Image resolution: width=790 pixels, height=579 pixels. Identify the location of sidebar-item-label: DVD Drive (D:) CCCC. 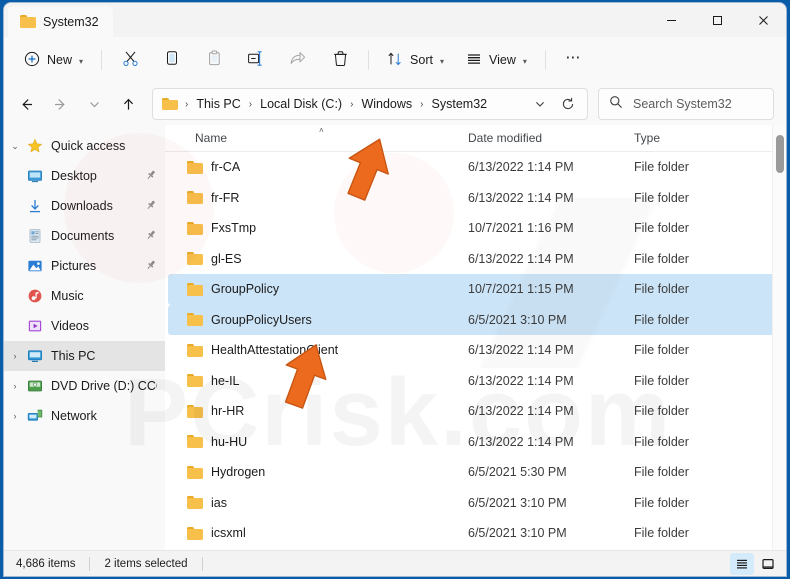
(104, 386).